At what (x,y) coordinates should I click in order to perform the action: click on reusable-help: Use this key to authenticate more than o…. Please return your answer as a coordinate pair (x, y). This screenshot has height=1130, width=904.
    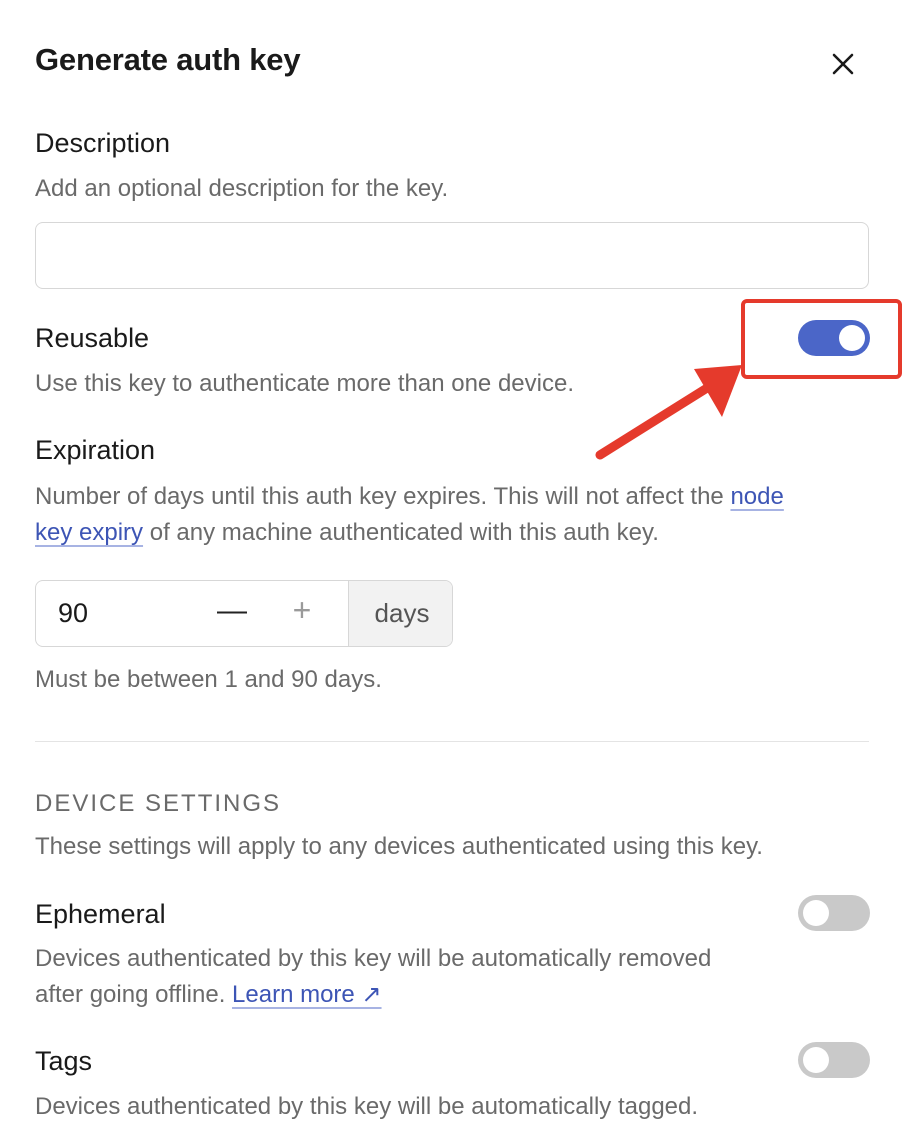
    Looking at the image, I should click on (304, 383).